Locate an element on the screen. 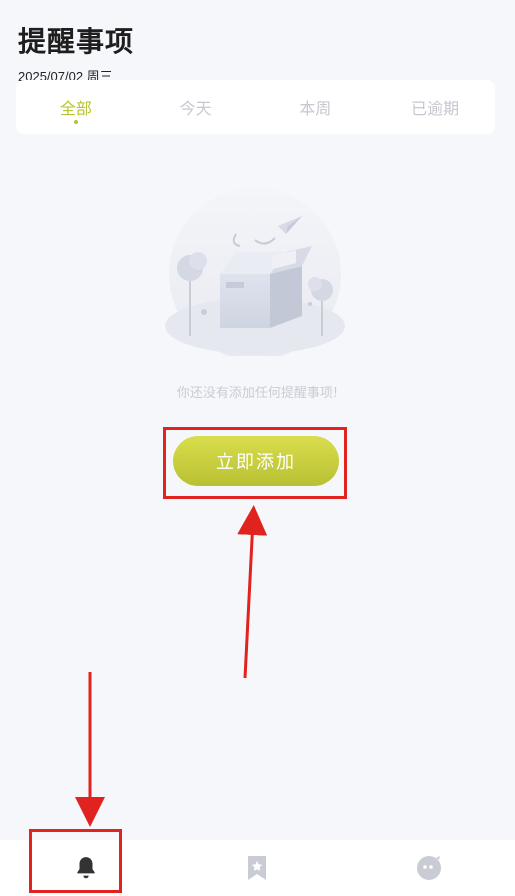  add-reminder-button: 立即添加 is located at coordinates (256, 461).